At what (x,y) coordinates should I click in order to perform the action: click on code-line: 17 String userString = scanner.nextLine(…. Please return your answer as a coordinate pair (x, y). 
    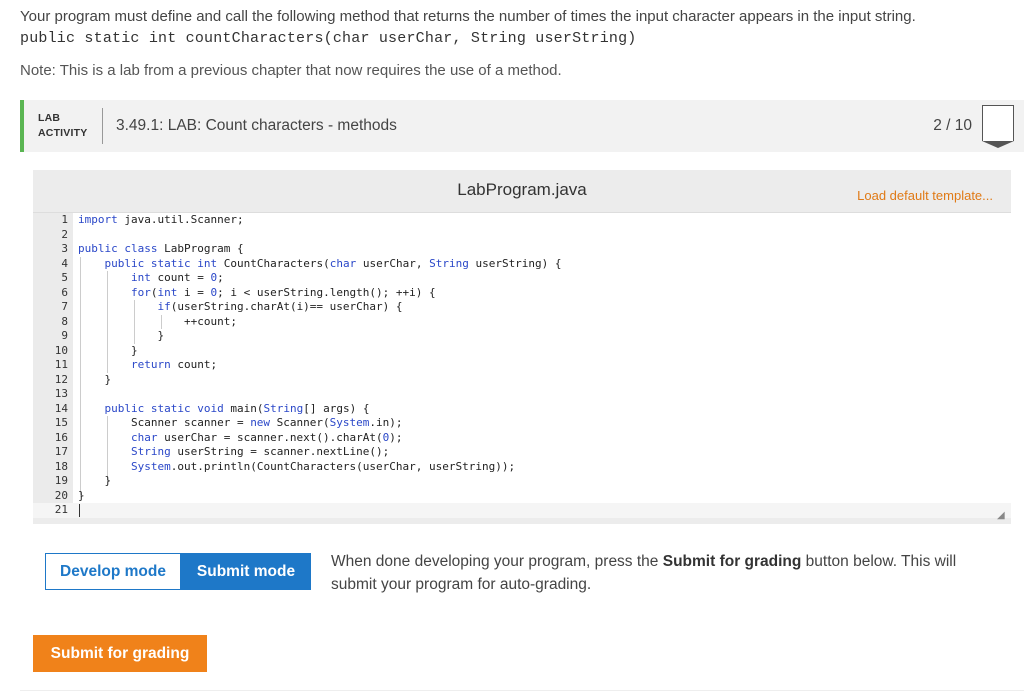
    Looking at the image, I should click on (522, 452).